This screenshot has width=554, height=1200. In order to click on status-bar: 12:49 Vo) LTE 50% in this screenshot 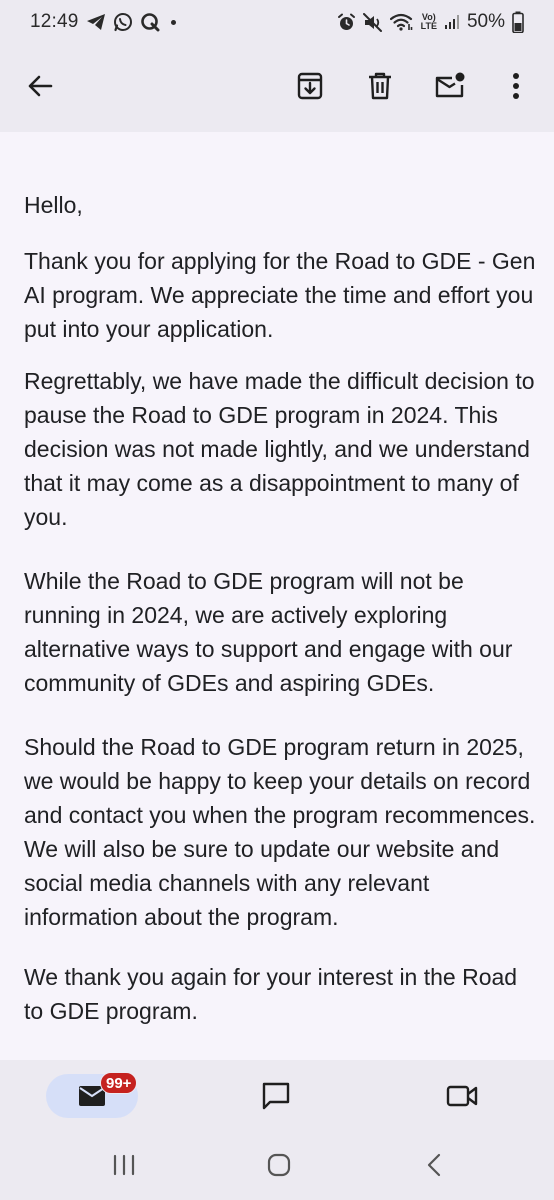, I will do `click(277, 22)`.